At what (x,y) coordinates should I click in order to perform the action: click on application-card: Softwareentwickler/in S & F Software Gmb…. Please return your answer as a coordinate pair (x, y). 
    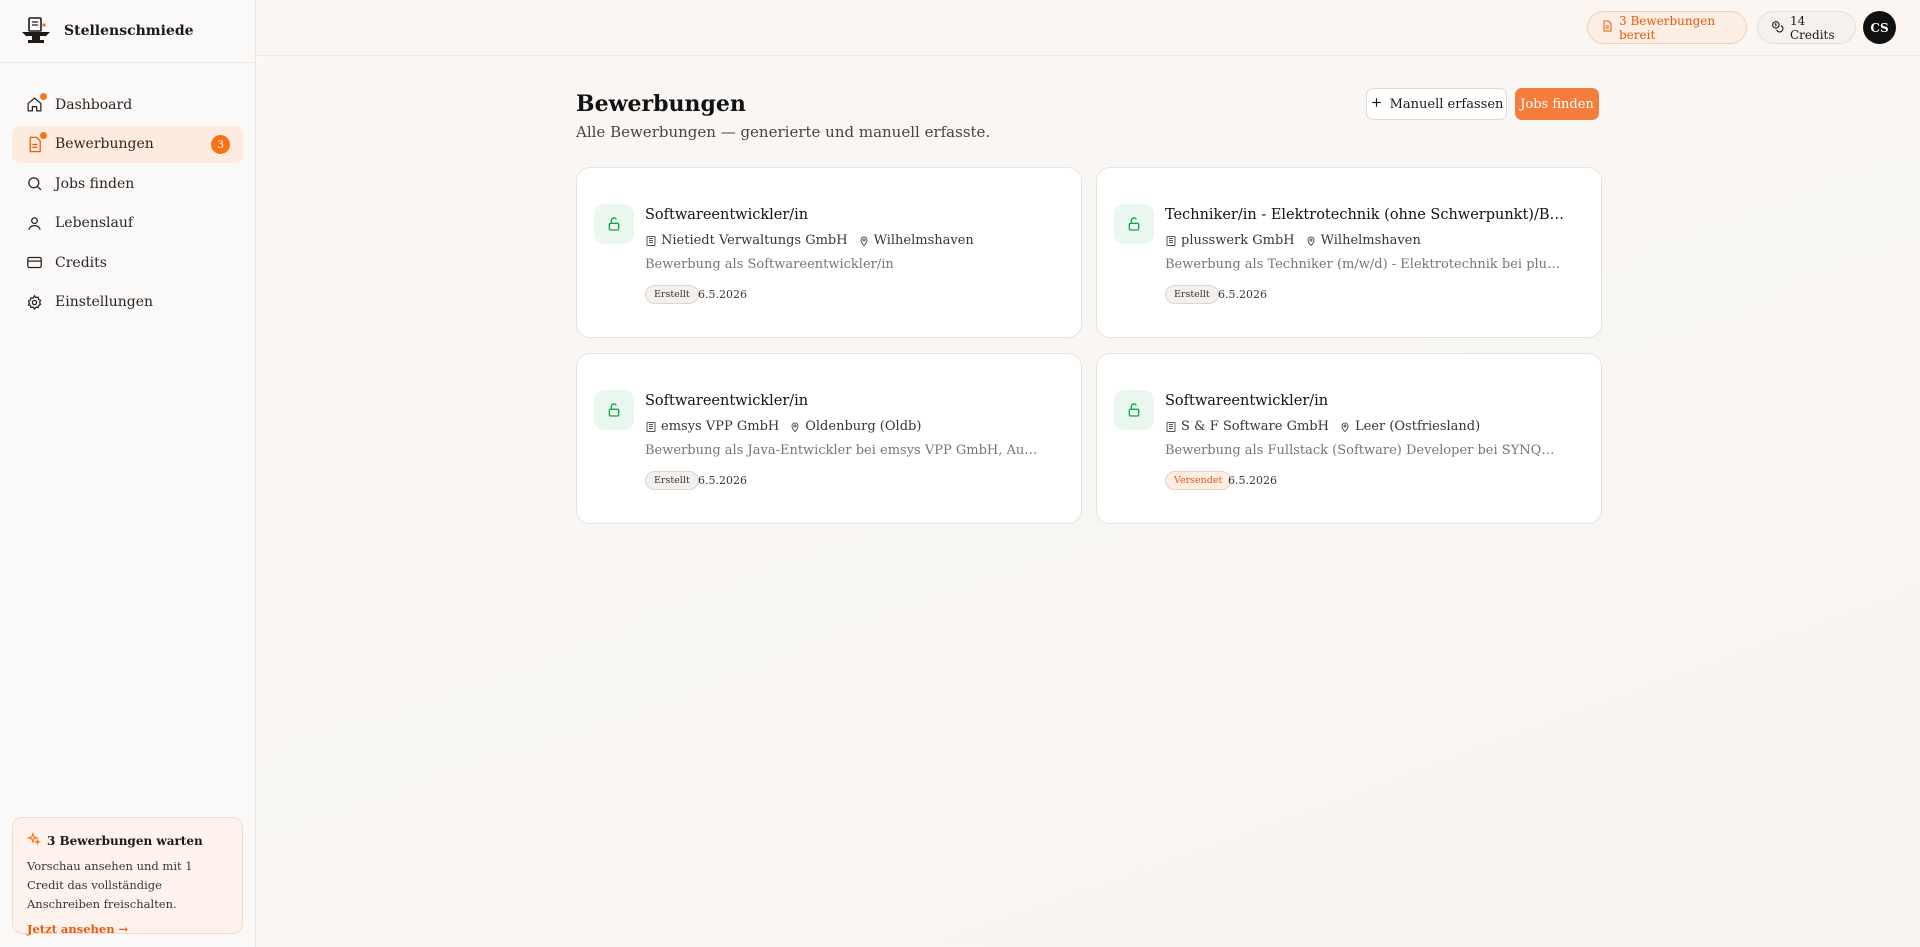
    Looking at the image, I should click on (1349, 438).